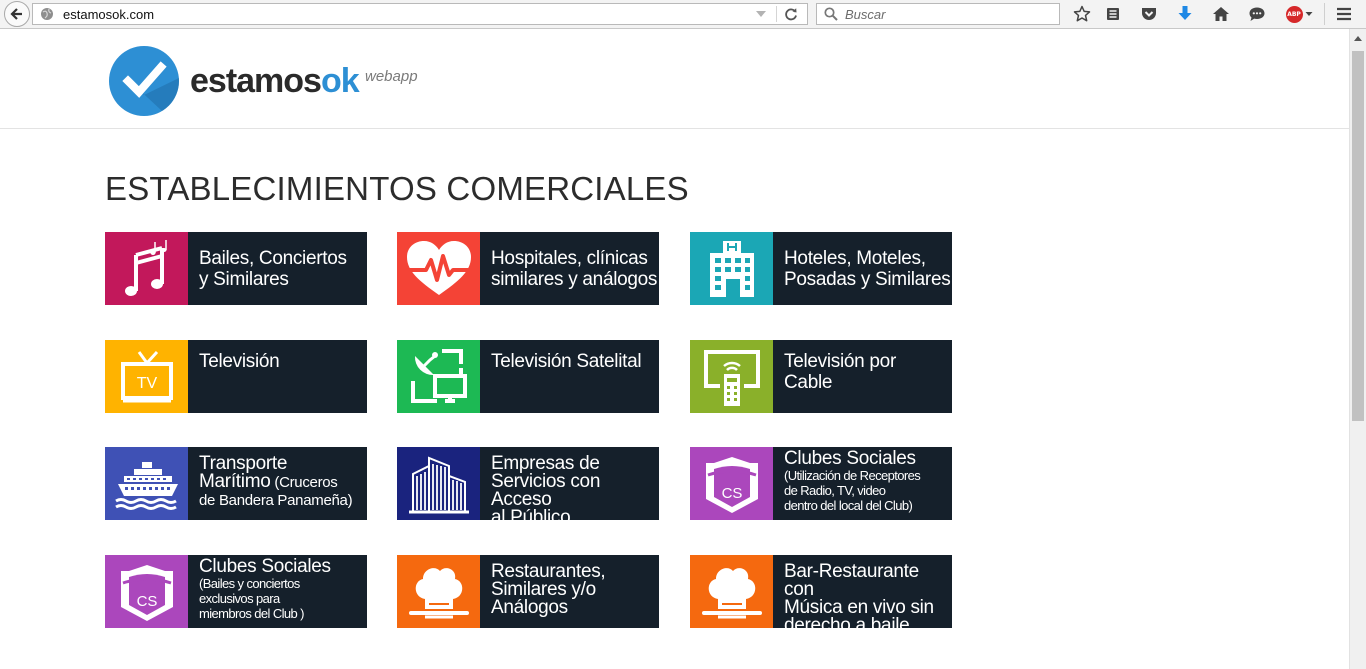 This screenshot has width=1366, height=669. I want to click on home-button, so click(1221, 14).